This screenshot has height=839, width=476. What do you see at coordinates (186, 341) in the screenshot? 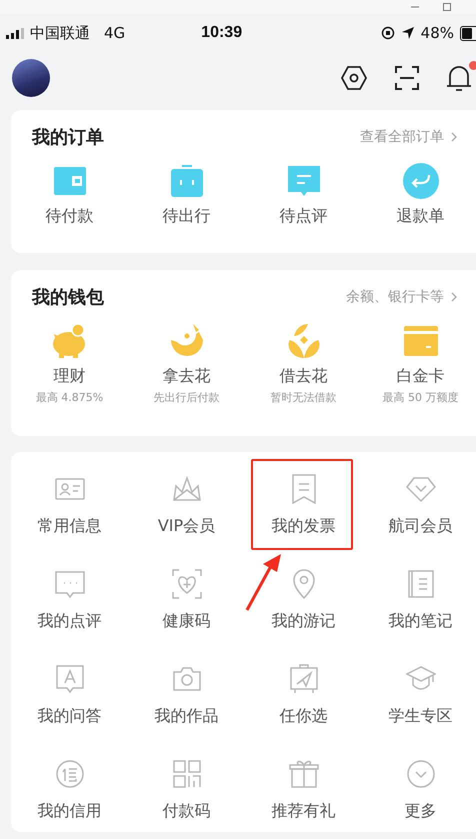
I see `smile-arc-icon` at bounding box center [186, 341].